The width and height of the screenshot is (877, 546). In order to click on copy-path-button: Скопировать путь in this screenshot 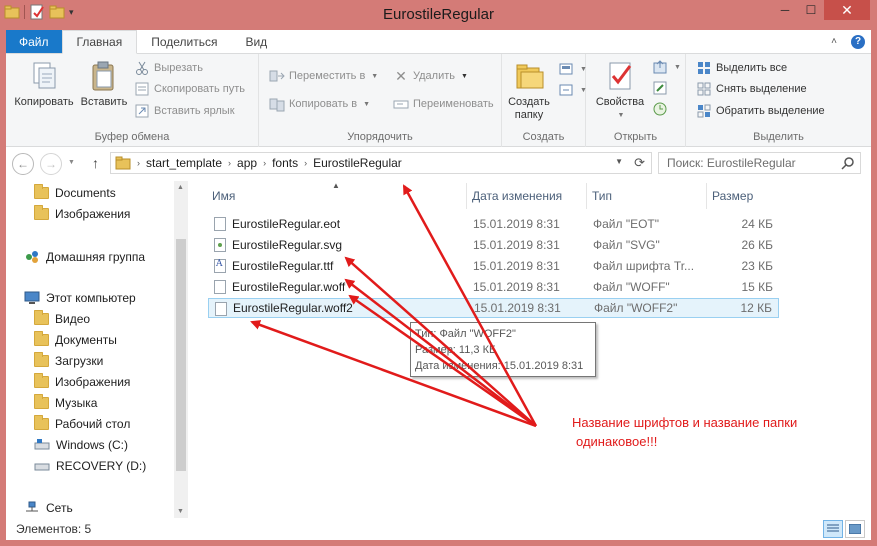, I will do `click(189, 89)`.